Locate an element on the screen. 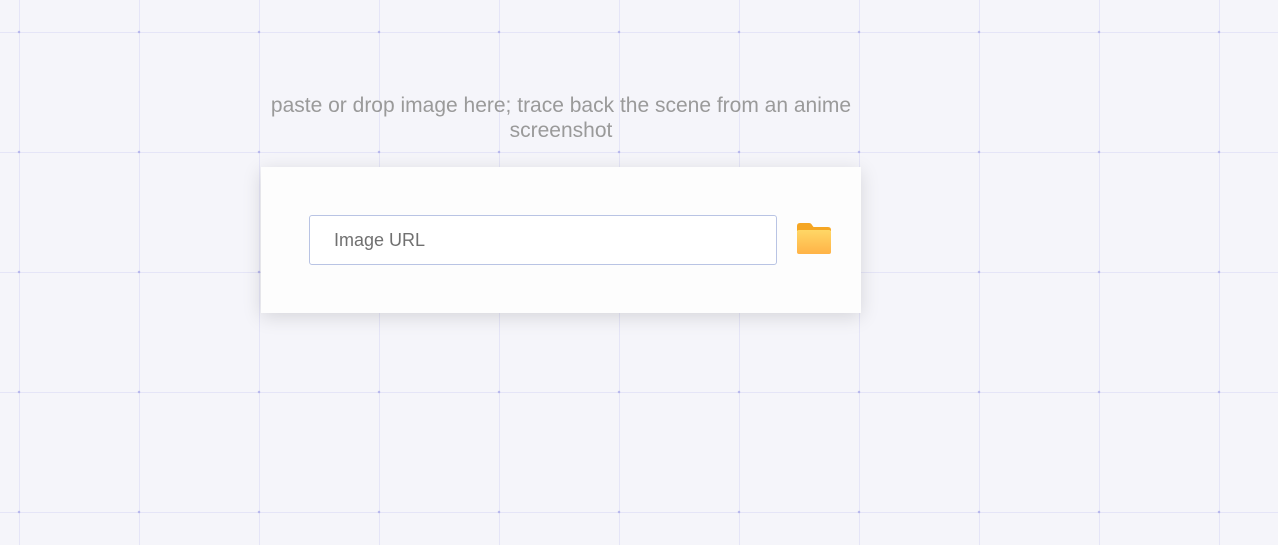 The width and height of the screenshot is (1278, 545). image-url-input is located at coordinates (543, 240).